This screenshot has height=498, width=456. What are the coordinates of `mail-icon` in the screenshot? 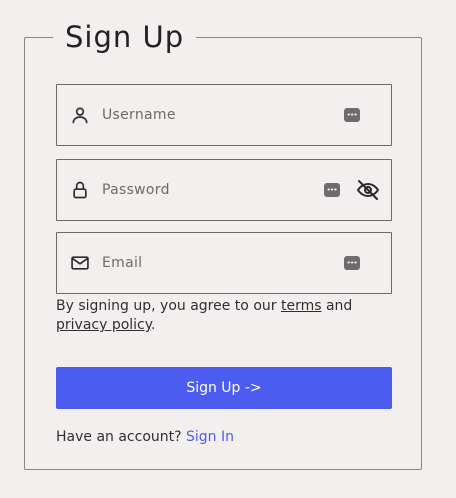 It's located at (80, 263).